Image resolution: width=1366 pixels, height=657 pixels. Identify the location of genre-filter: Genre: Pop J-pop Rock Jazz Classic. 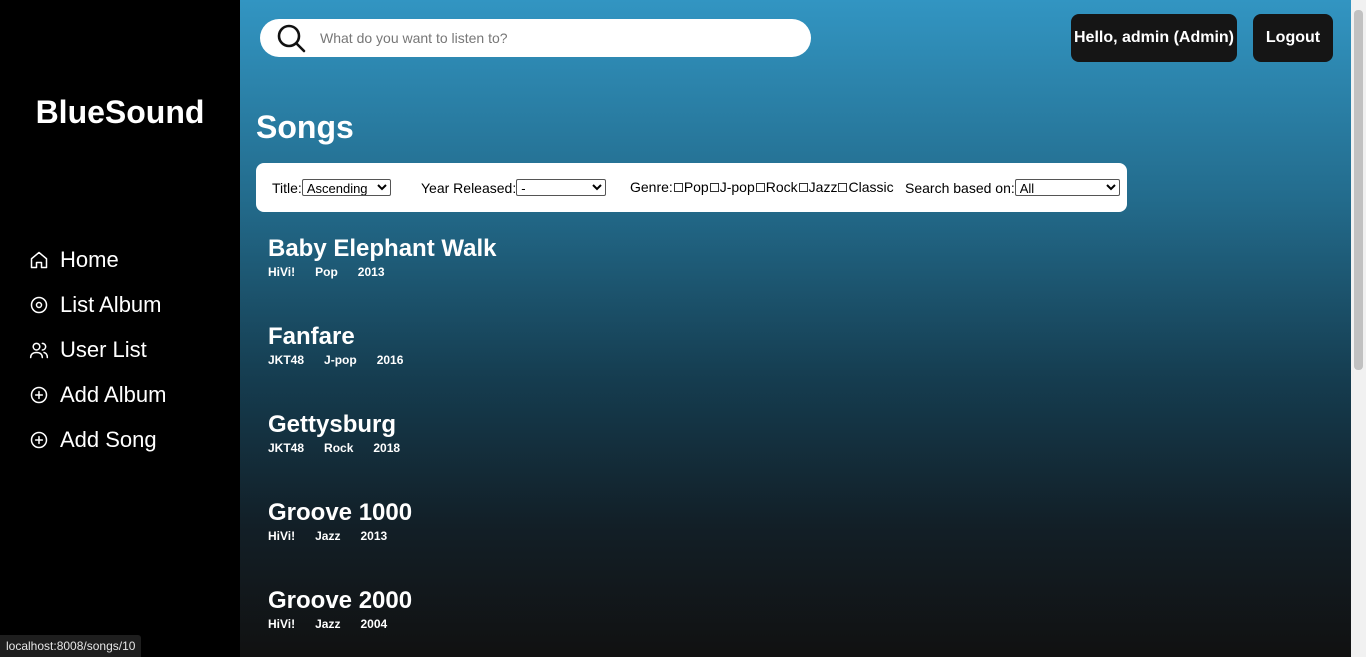
(762, 187).